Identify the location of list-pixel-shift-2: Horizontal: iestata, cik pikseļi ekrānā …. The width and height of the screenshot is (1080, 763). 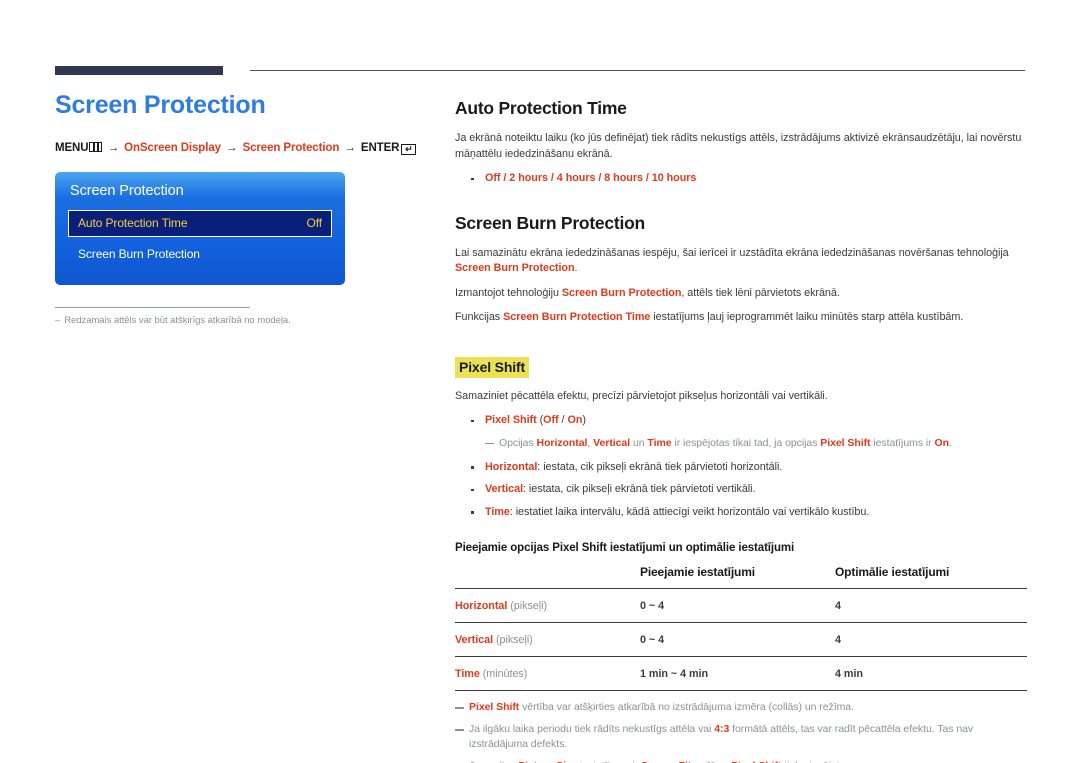
(741, 490).